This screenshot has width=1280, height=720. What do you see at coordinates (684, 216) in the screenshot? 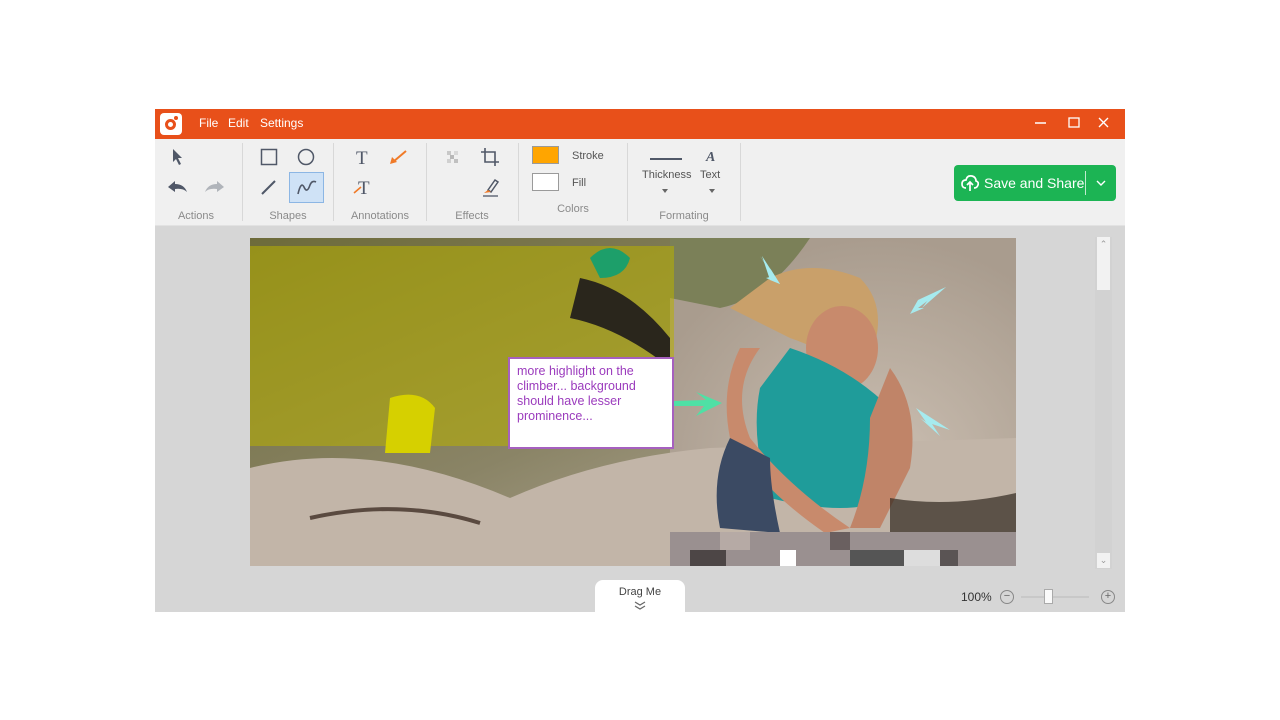
I see `group-label-formatting: Formating` at bounding box center [684, 216].